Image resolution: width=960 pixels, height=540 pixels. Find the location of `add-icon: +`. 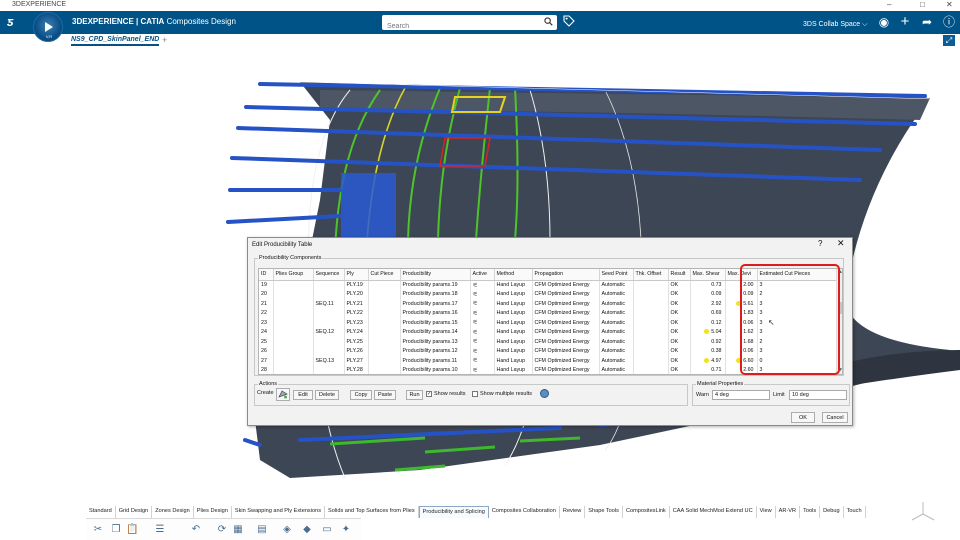

add-icon: + is located at coordinates (905, 22).